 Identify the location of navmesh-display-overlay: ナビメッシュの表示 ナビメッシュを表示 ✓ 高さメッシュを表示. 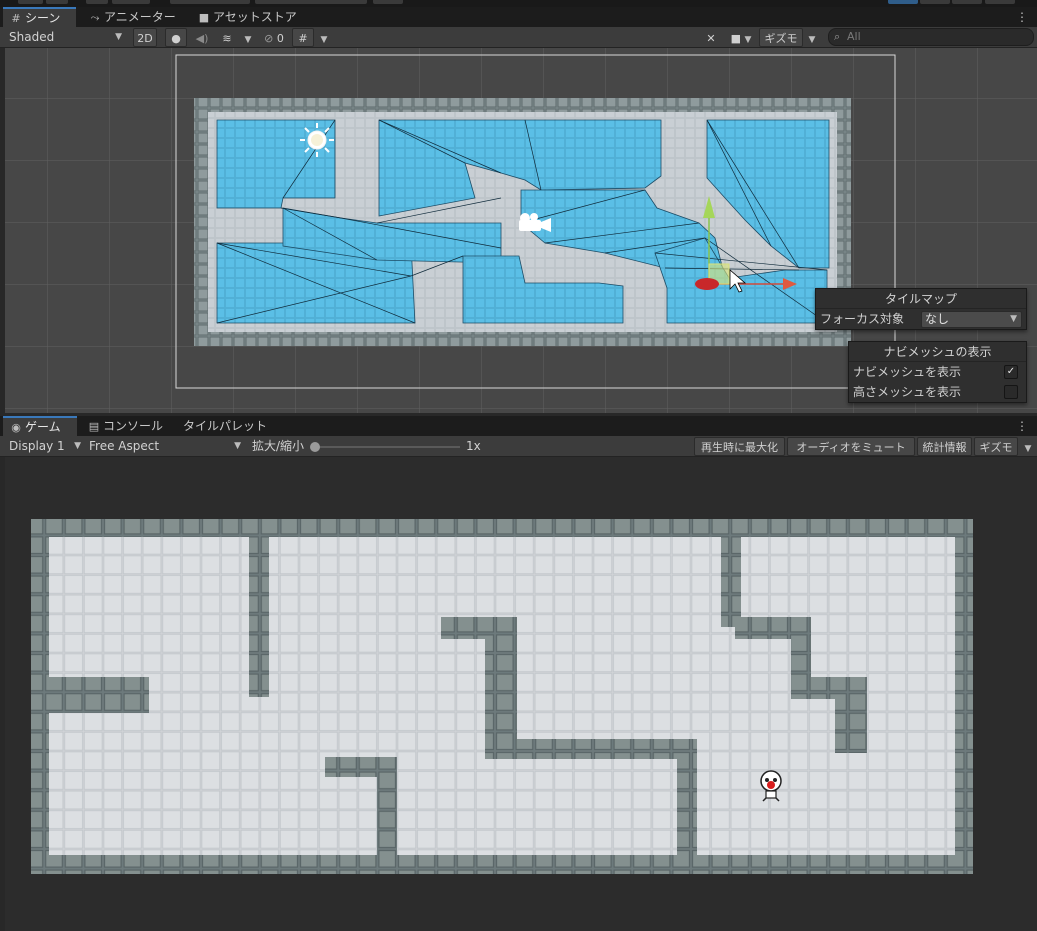
(937, 372).